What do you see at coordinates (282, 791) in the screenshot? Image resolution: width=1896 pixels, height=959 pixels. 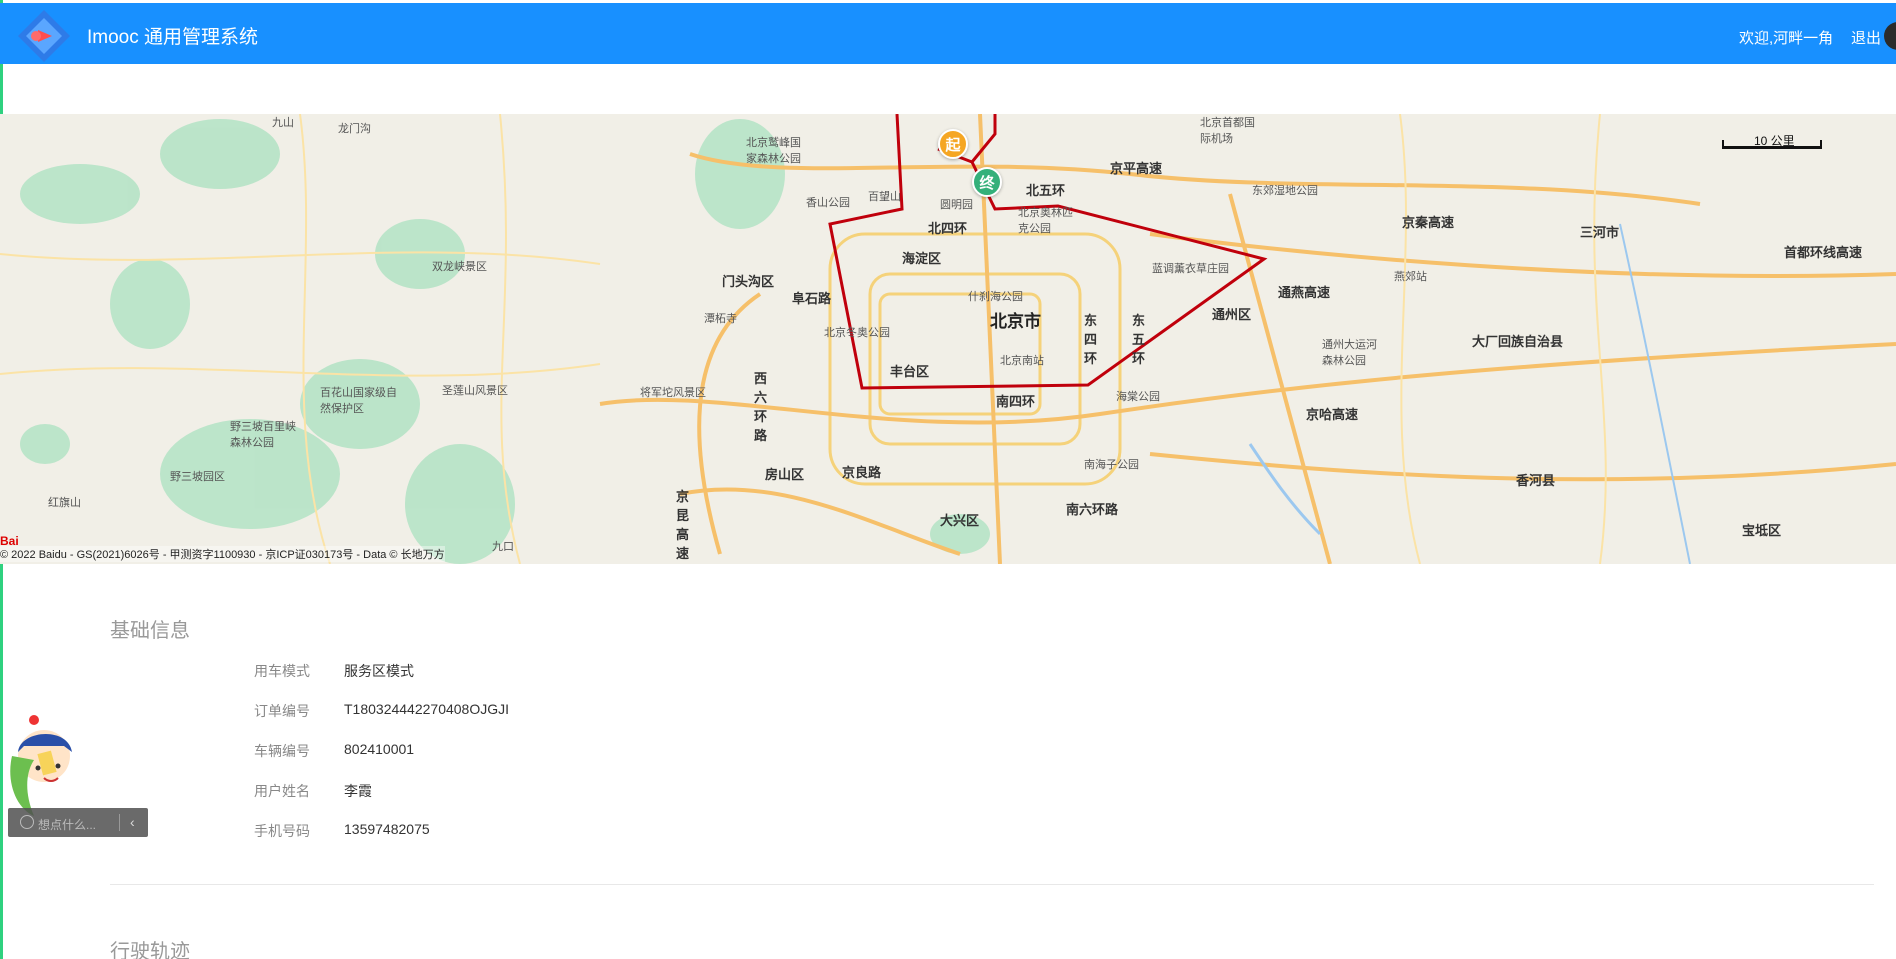 I see `info-label: 用户姓名` at bounding box center [282, 791].